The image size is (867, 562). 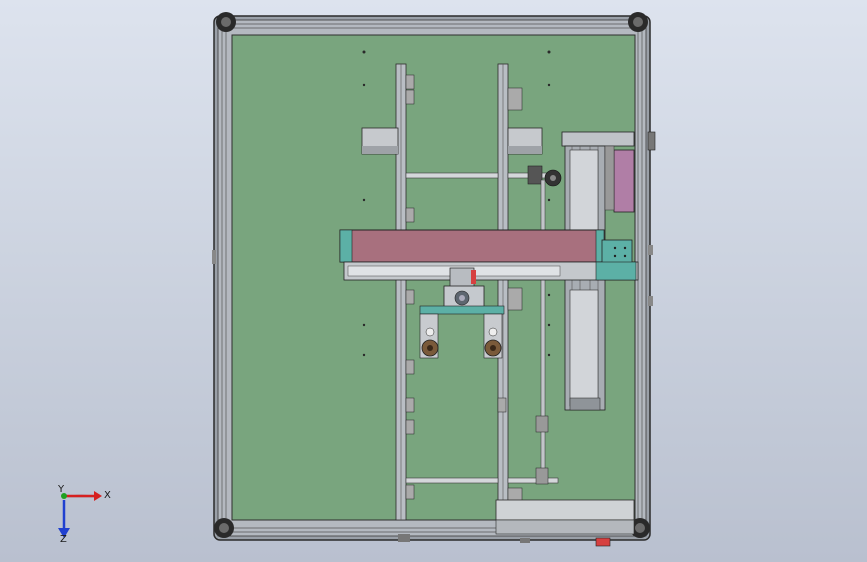 What do you see at coordinates (542, 424) in the screenshot?
I see `guide-rod-clamp` at bounding box center [542, 424].